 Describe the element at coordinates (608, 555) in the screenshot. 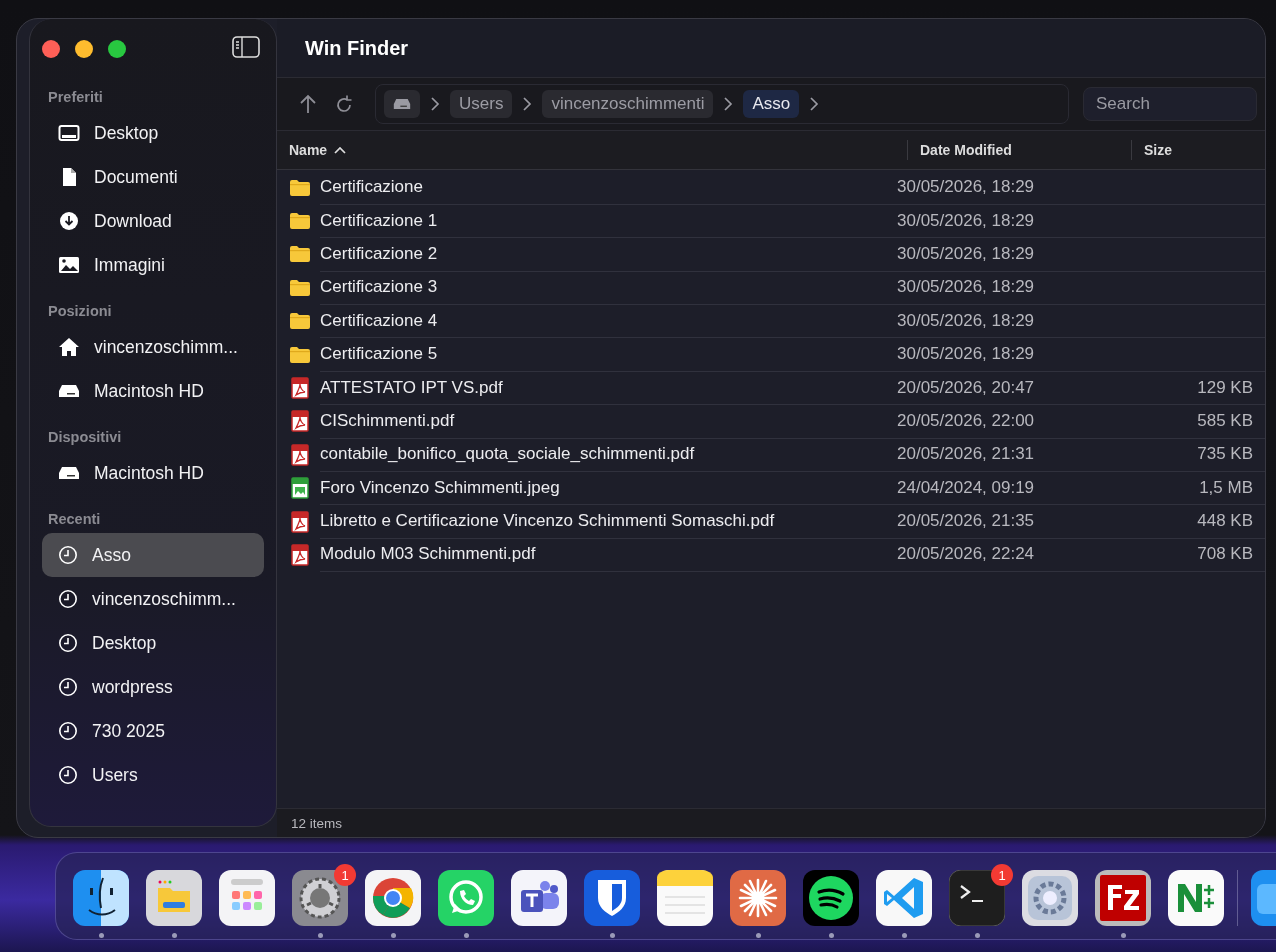

I see `file-name: Modulo M03 Schimmenti.pdf` at that location.